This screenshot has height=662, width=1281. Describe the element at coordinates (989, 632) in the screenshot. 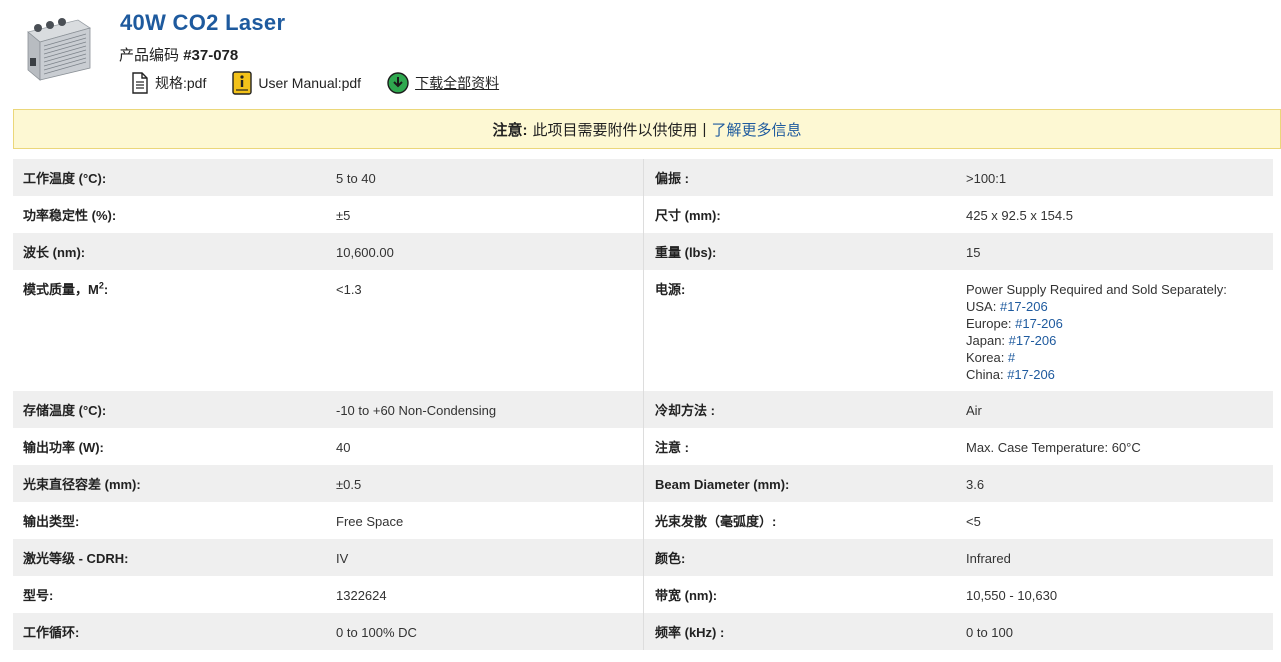

I see `spec-value: 0 to 100` at that location.